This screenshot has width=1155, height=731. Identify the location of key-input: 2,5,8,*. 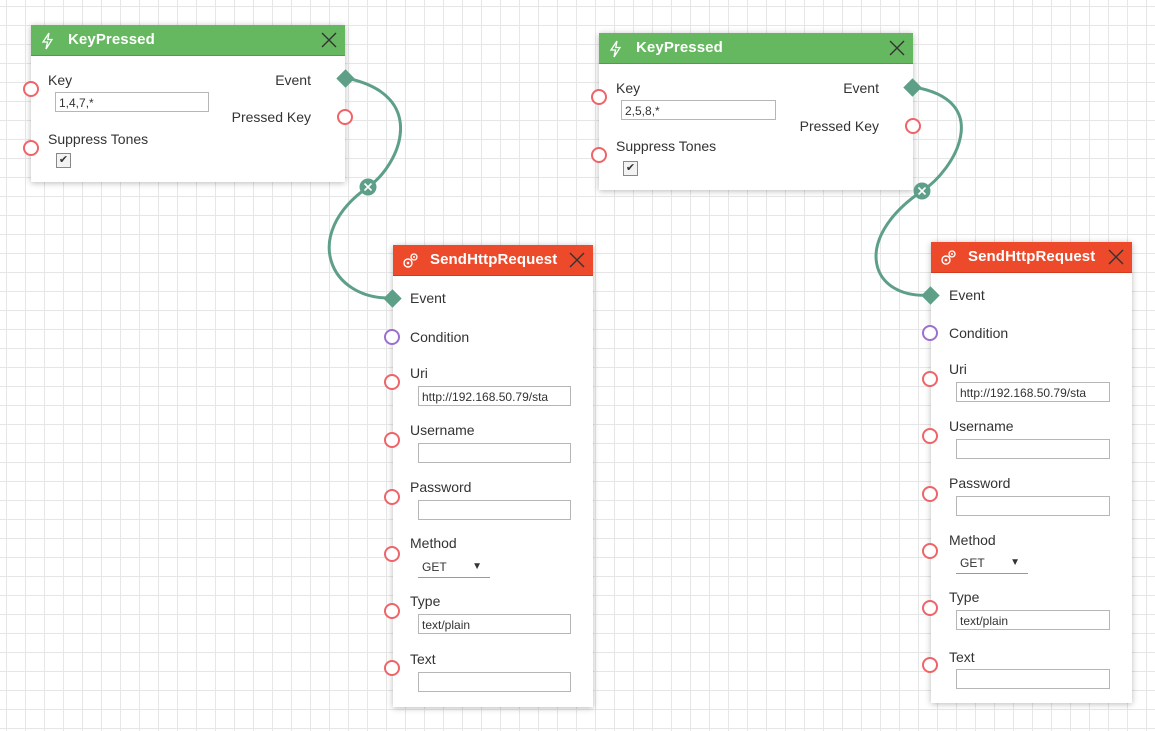
(698, 110).